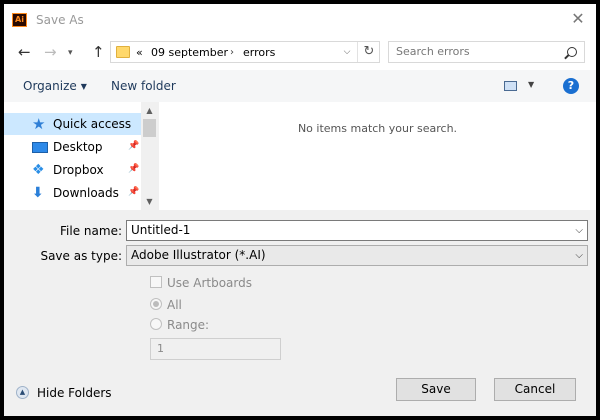 Image resolution: width=600 pixels, height=420 pixels. Describe the element at coordinates (300, 86) in the screenshot. I see `command-toolbar: Organize ▼ New folder ▼ ?` at that location.